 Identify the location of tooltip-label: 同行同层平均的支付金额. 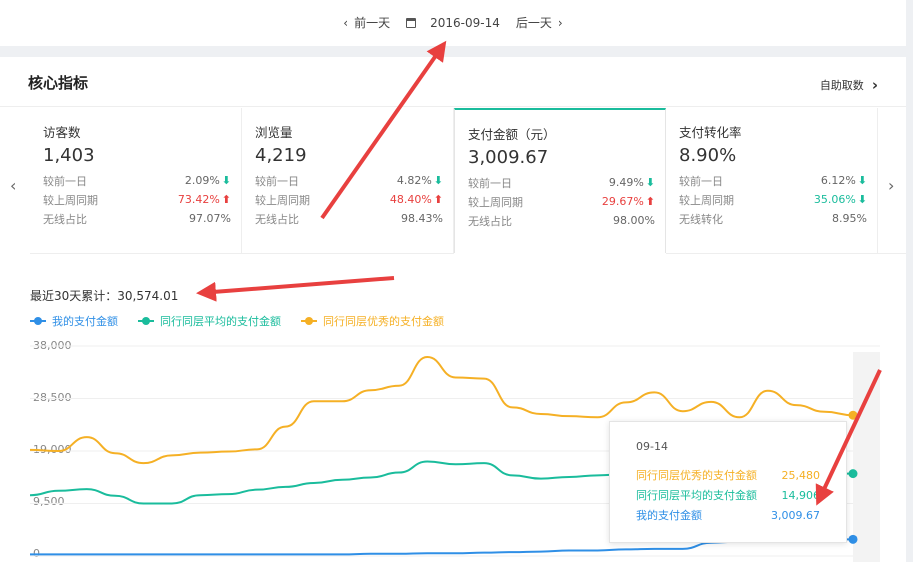
(696, 495).